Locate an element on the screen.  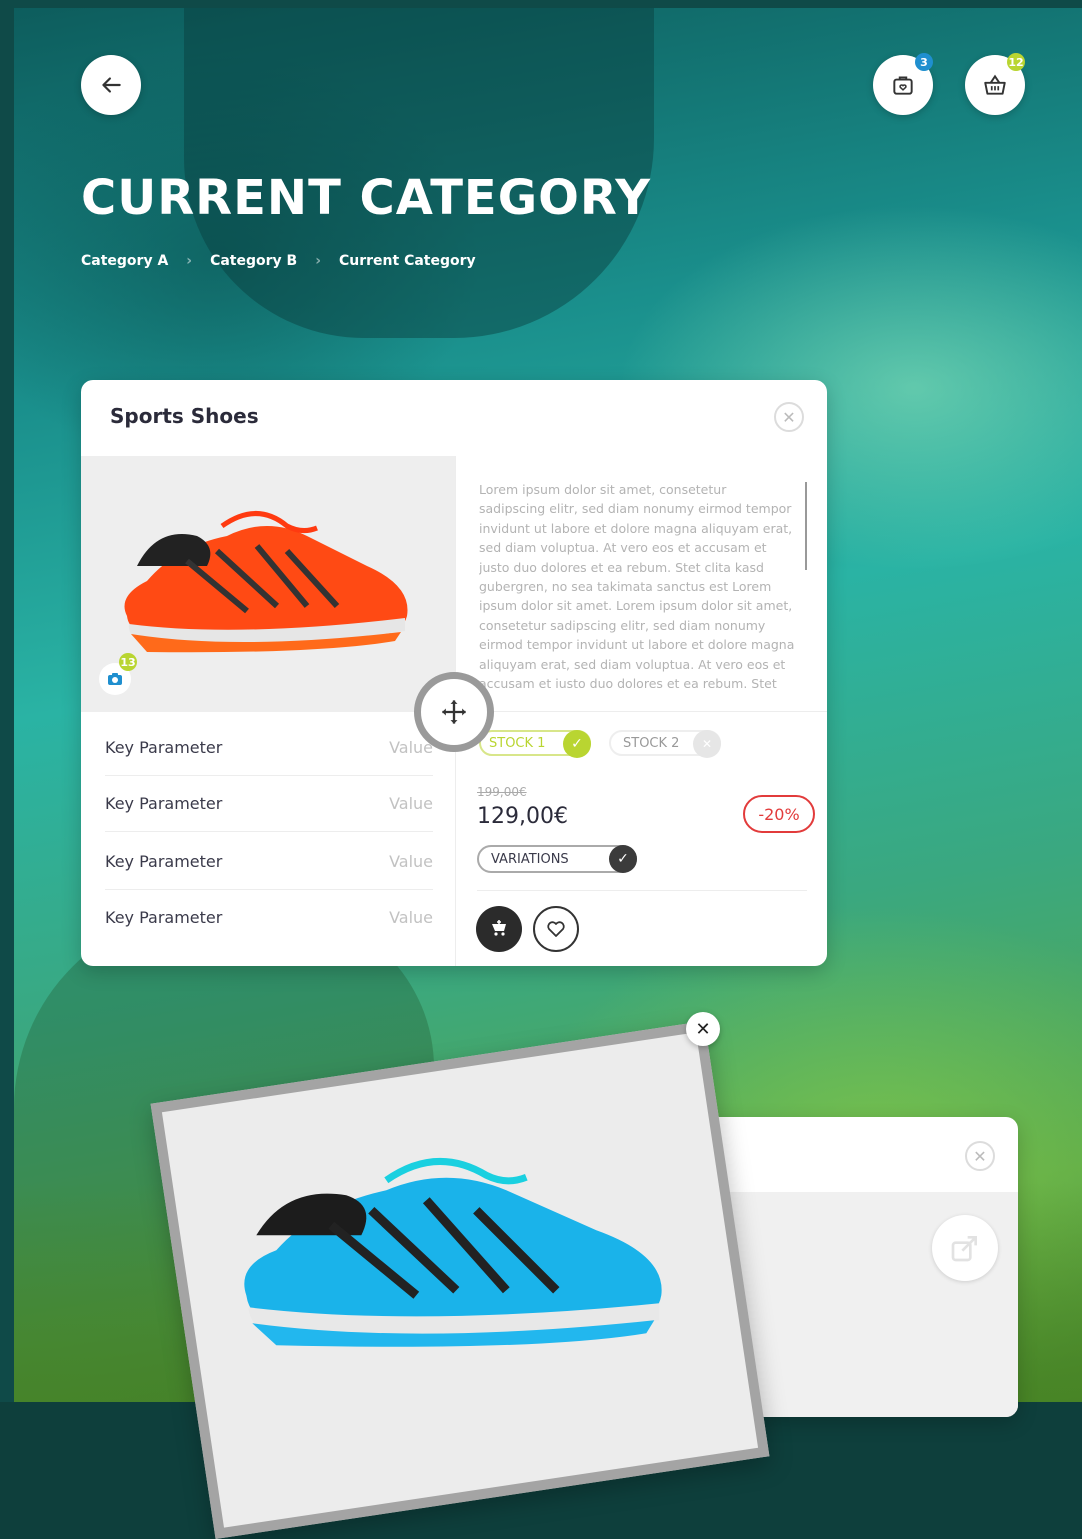
arrow-left-icon is located at coordinates (111, 85).